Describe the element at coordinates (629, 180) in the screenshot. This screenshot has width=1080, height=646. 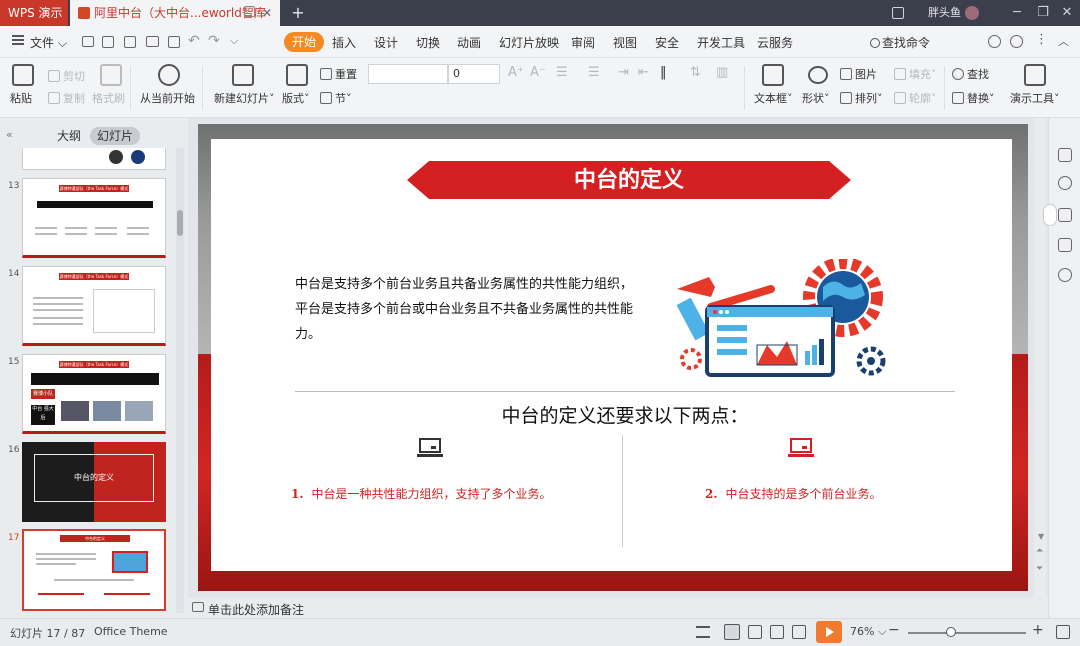
I see `slide-title: 中台的定义` at that location.